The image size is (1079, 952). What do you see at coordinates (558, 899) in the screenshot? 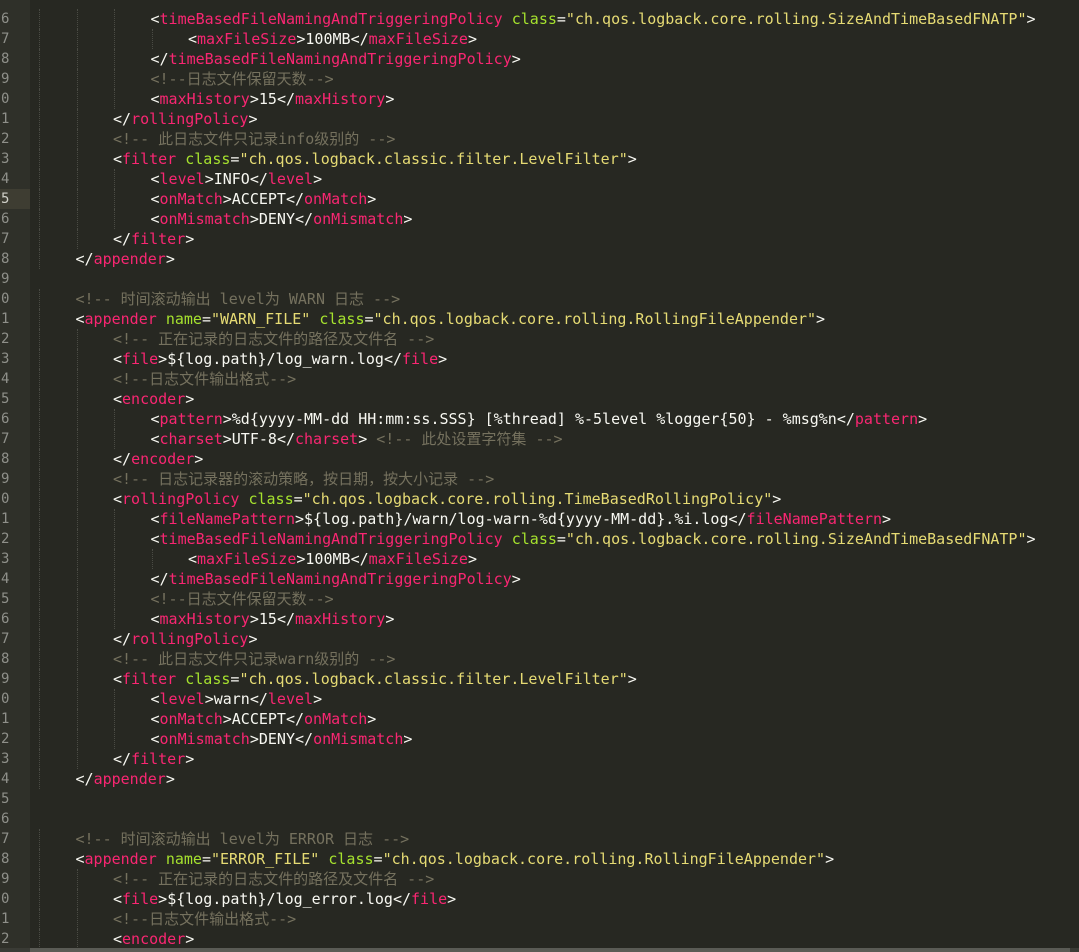
I see `code-line: <file>${log.path}/log_error.log</file>` at bounding box center [558, 899].